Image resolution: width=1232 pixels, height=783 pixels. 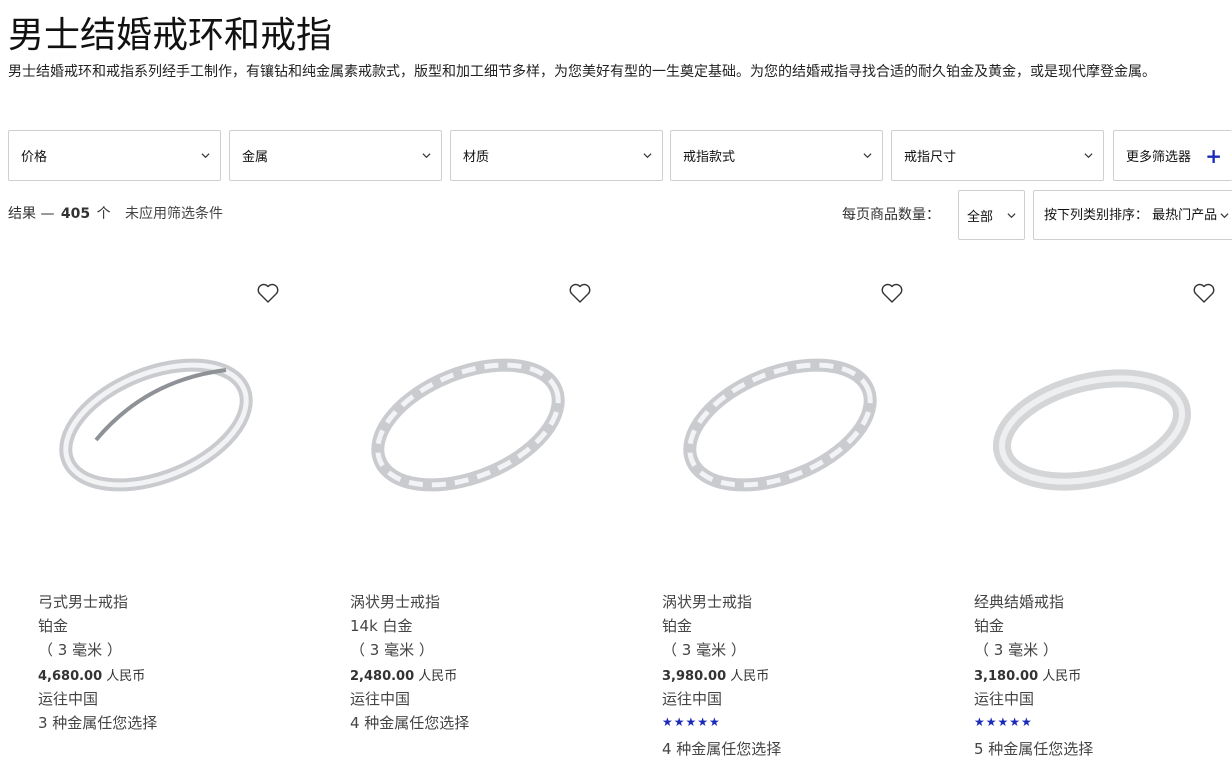 I want to click on filter-metal-dropdown: 金属, so click(x=335, y=155).